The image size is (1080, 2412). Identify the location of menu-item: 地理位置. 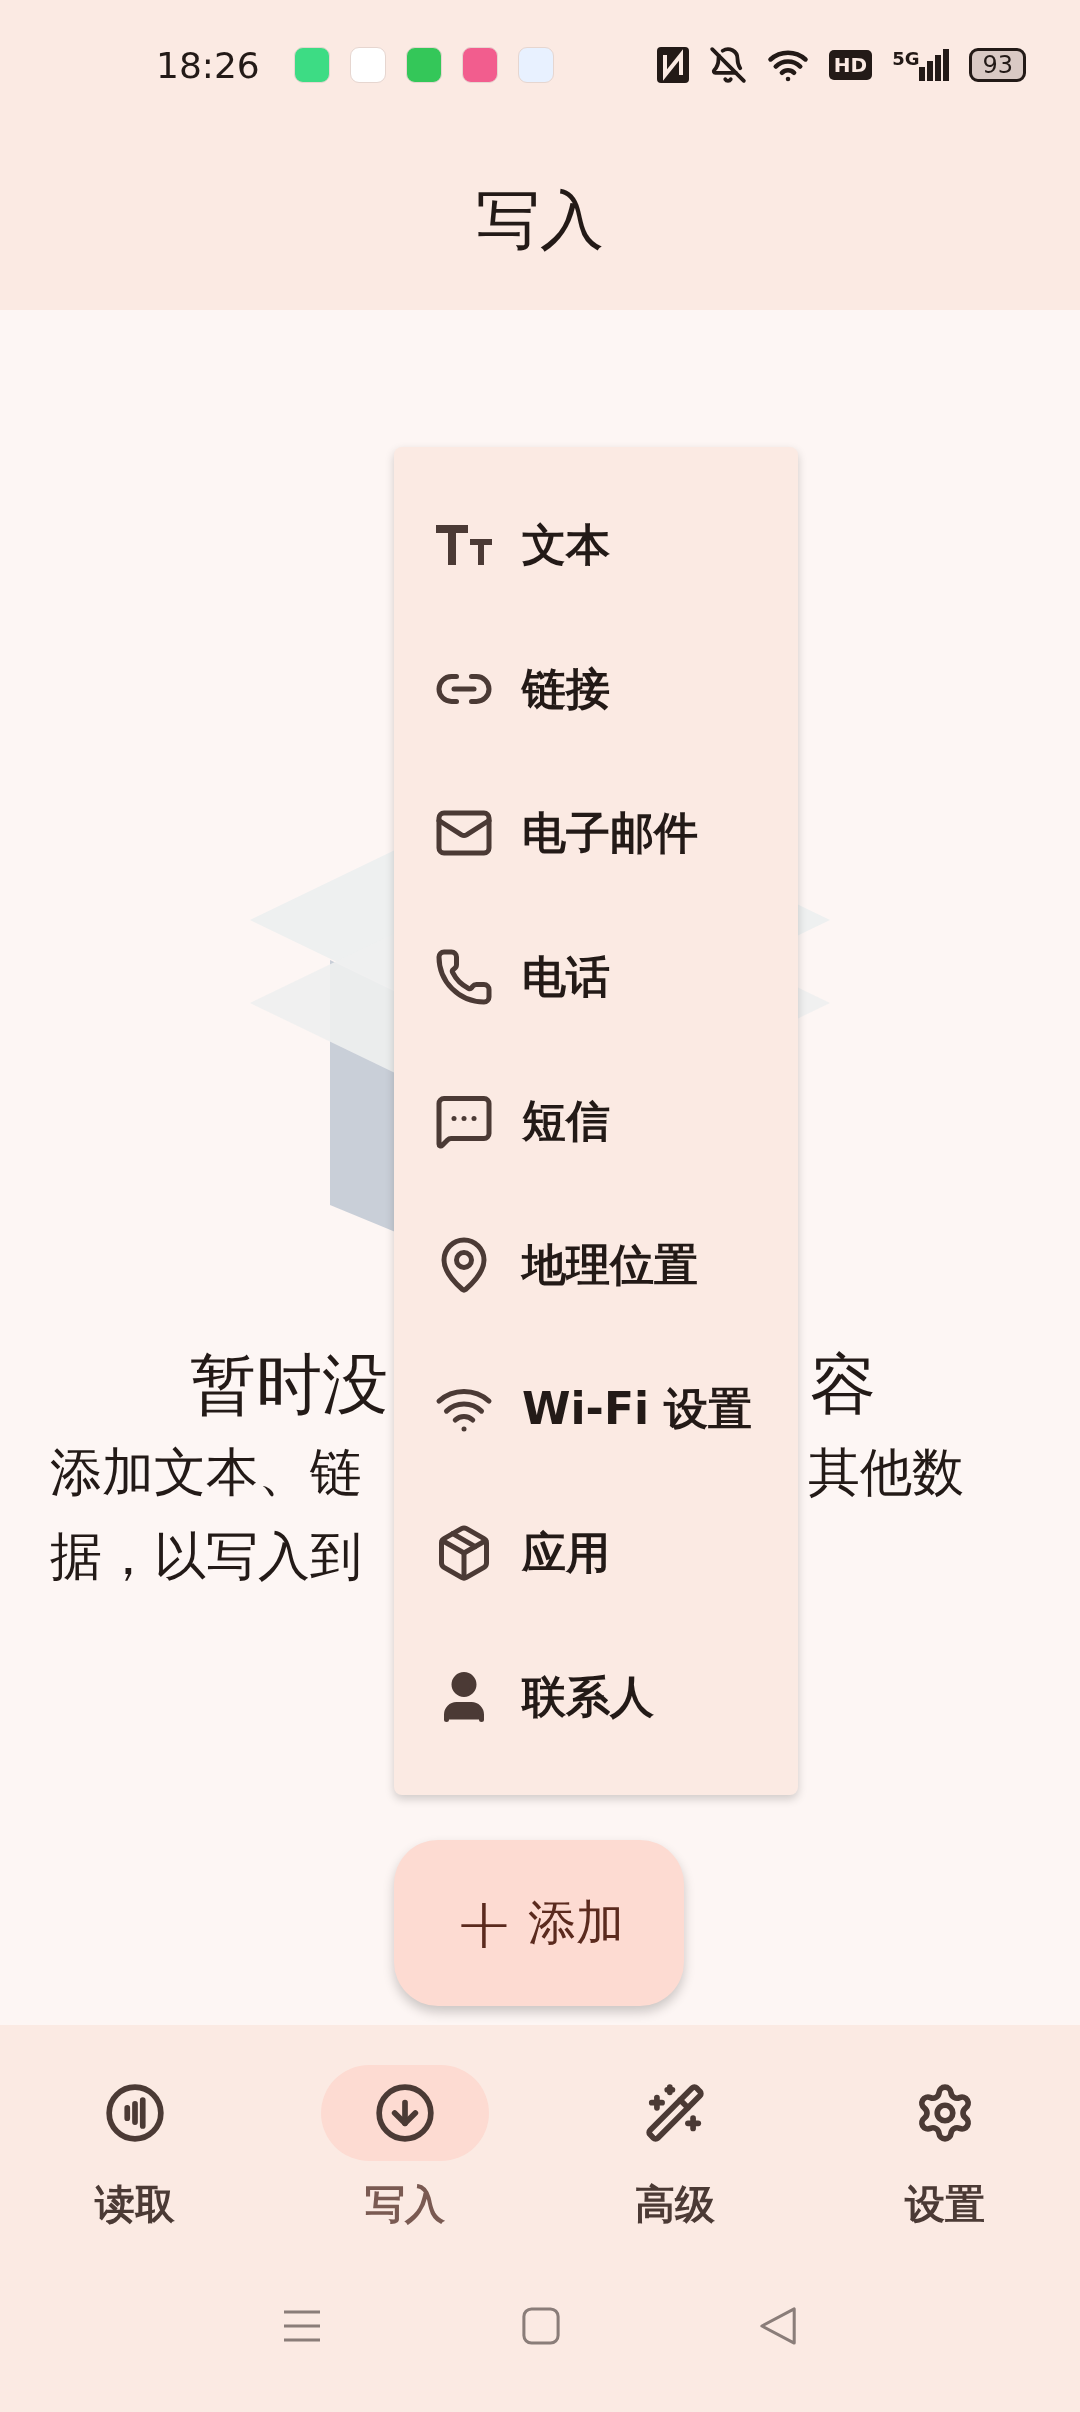
(596, 1265).